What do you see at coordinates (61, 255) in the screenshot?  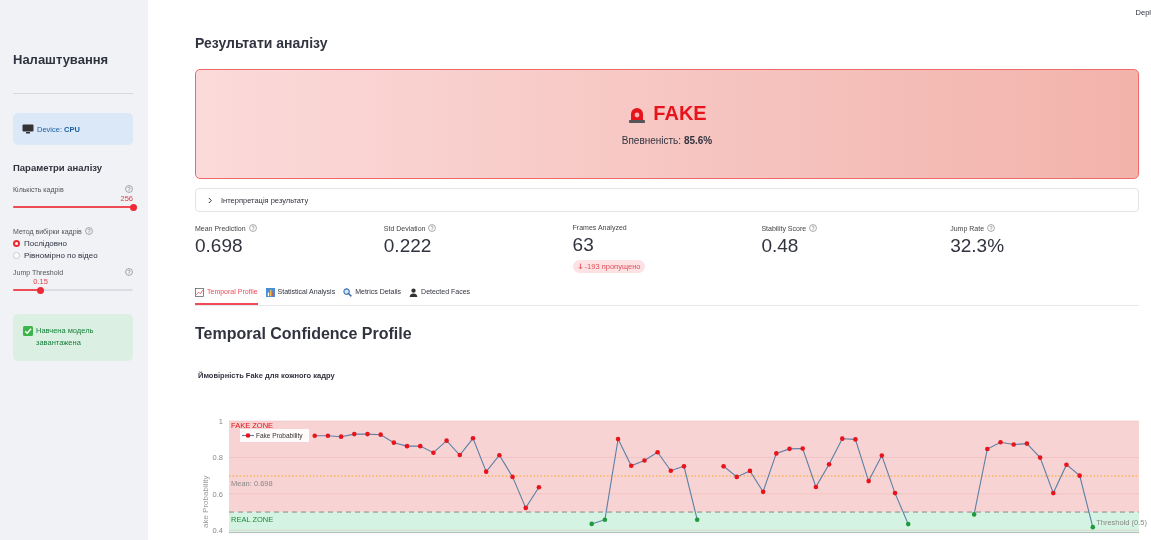 I see `radio-label: Рівномірно по відео` at bounding box center [61, 255].